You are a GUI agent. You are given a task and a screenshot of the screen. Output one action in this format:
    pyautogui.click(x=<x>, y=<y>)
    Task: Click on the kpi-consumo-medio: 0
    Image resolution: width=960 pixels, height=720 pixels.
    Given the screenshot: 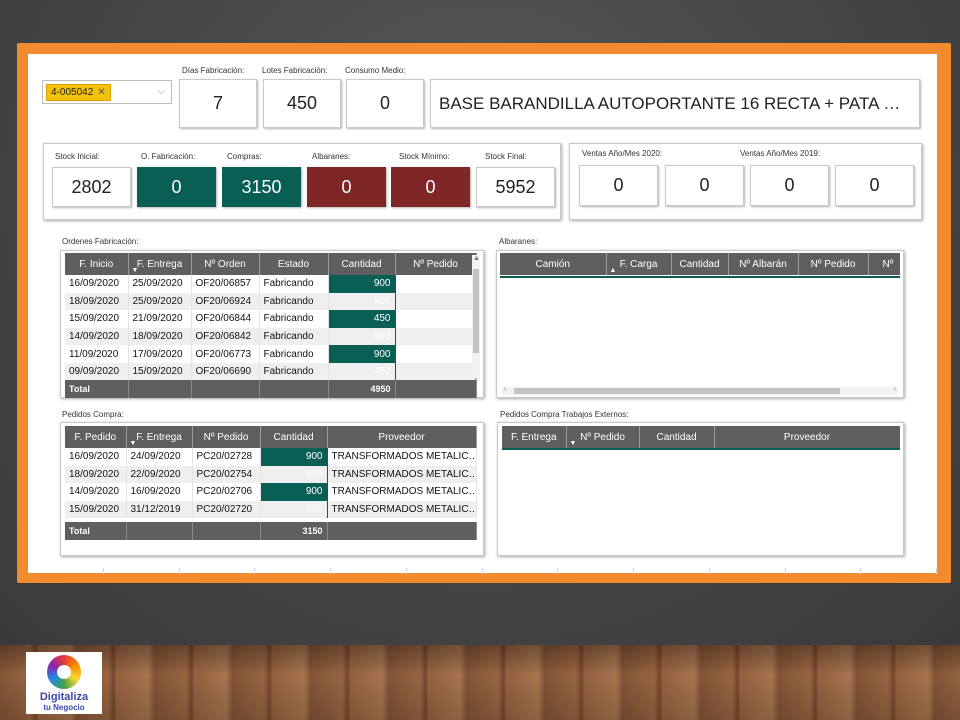 What is the action you would take?
    pyautogui.click(x=385, y=103)
    